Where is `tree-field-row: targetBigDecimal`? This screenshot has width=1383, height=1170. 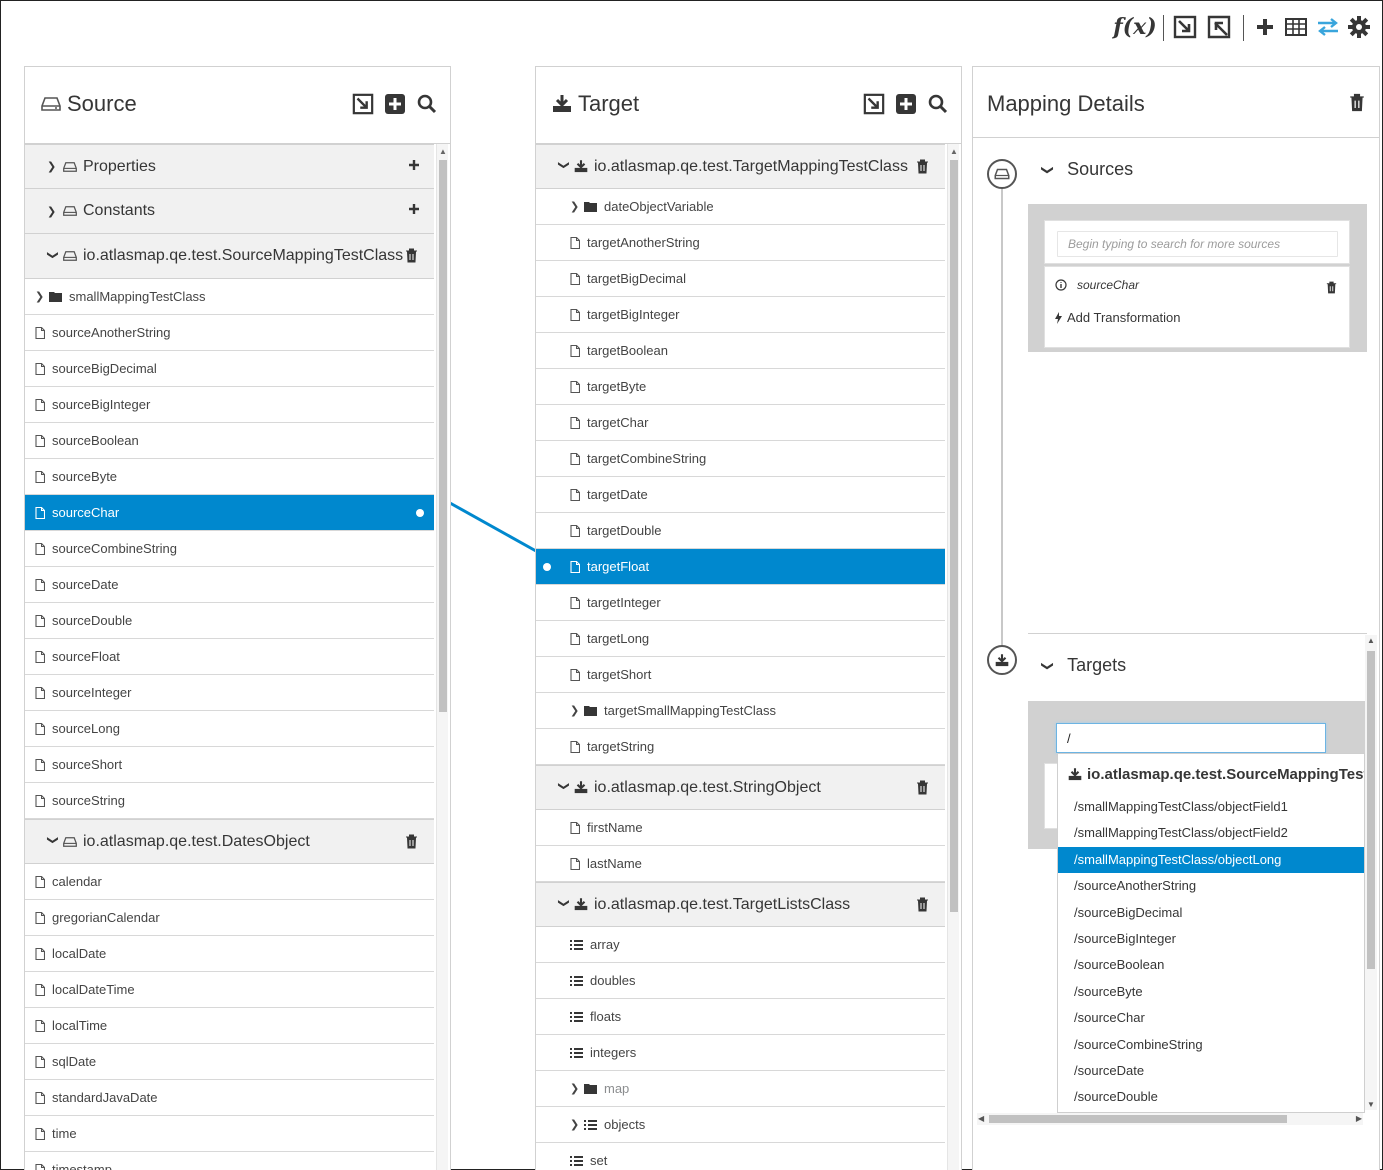
tree-field-row: targetBigDecimal is located at coordinates (740, 279).